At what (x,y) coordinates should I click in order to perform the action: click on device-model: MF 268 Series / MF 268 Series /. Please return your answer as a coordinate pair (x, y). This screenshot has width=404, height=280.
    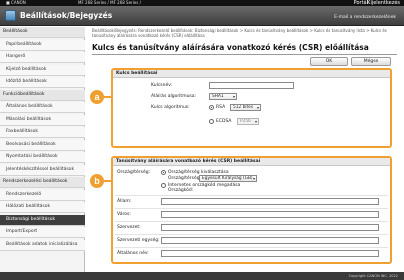
    Looking at the image, I should click on (109, 2).